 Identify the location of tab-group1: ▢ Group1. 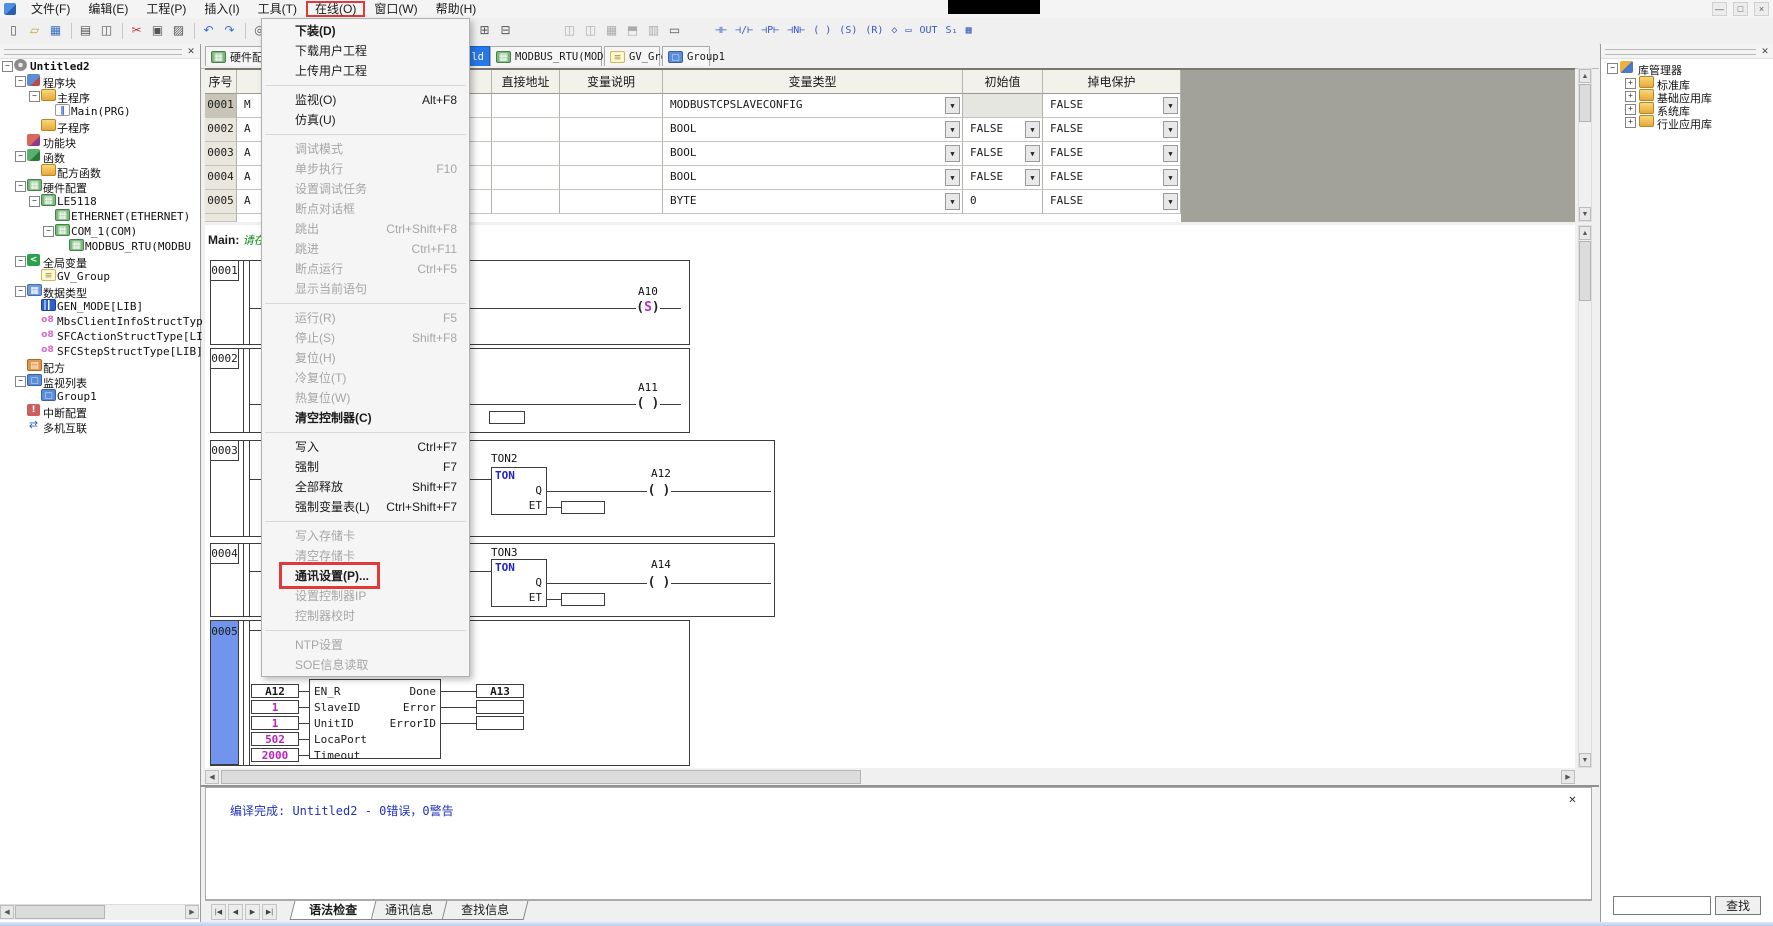
(693, 56).